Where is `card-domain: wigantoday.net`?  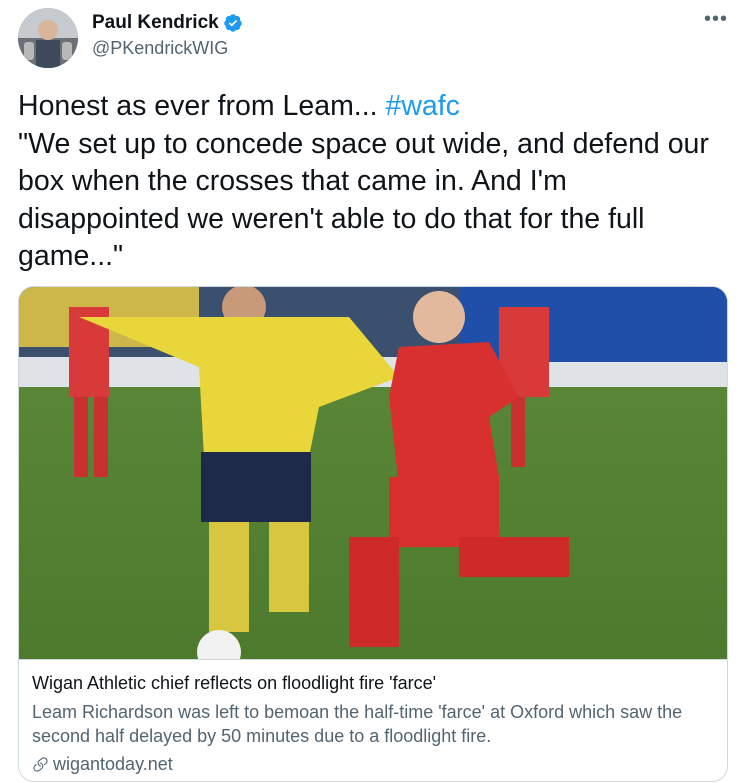 card-domain: wigantoday.net is located at coordinates (102, 764).